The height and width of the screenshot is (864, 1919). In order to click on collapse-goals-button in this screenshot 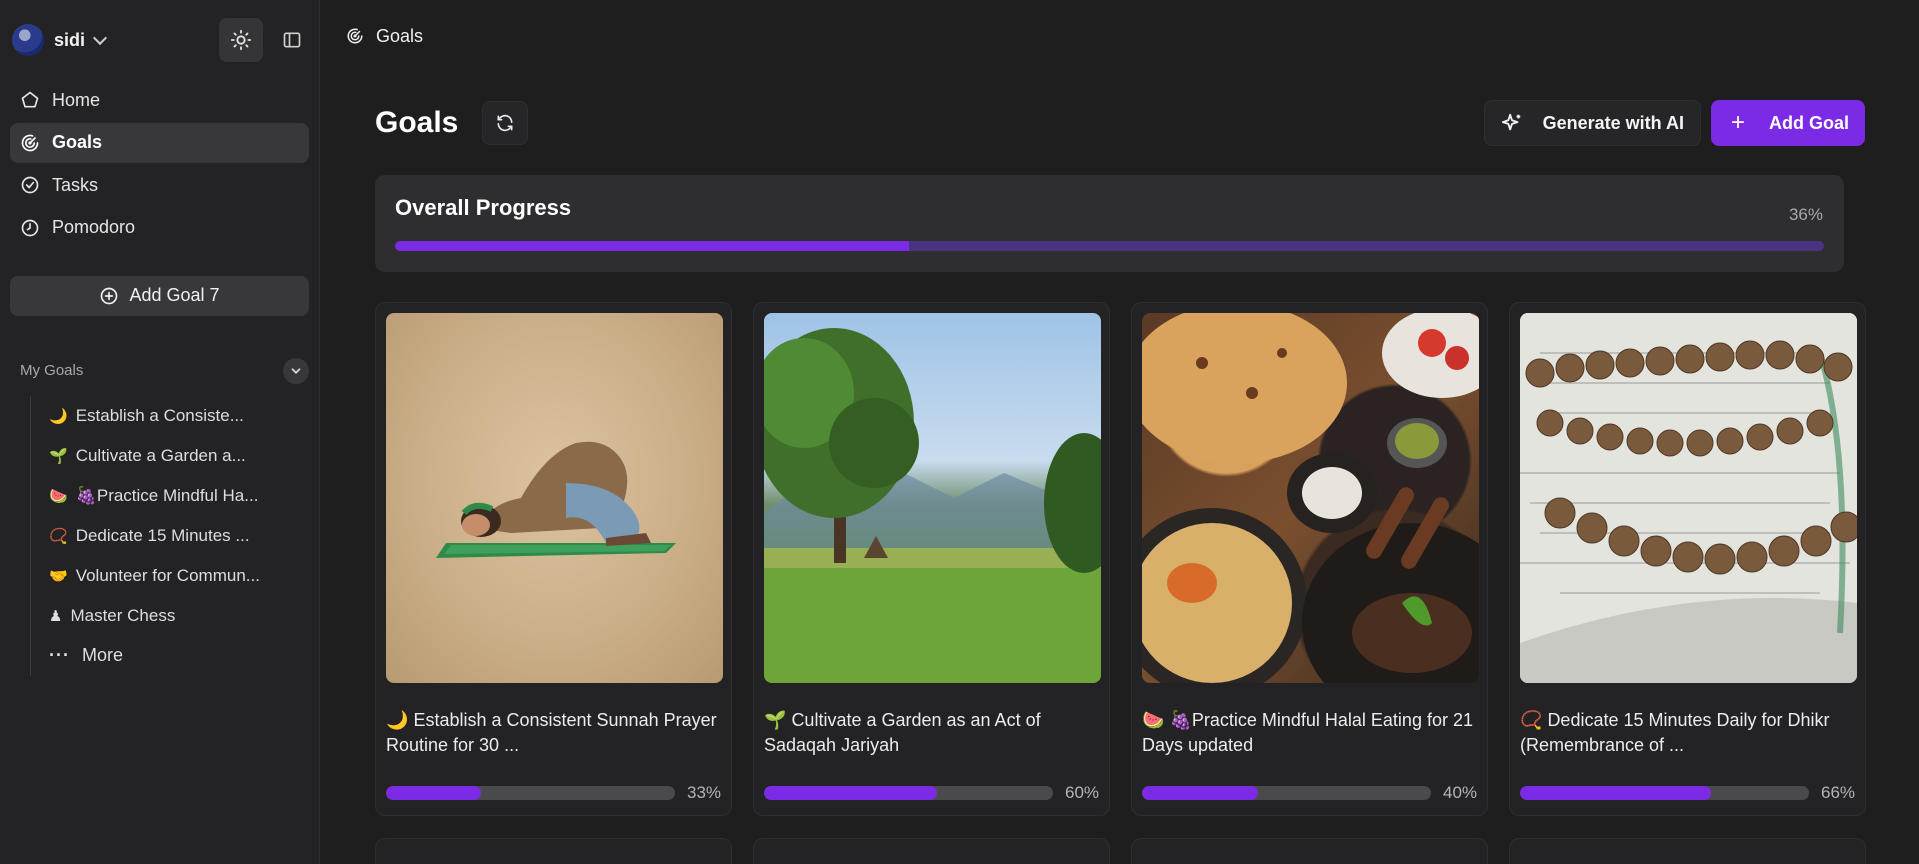, I will do `click(296, 370)`.